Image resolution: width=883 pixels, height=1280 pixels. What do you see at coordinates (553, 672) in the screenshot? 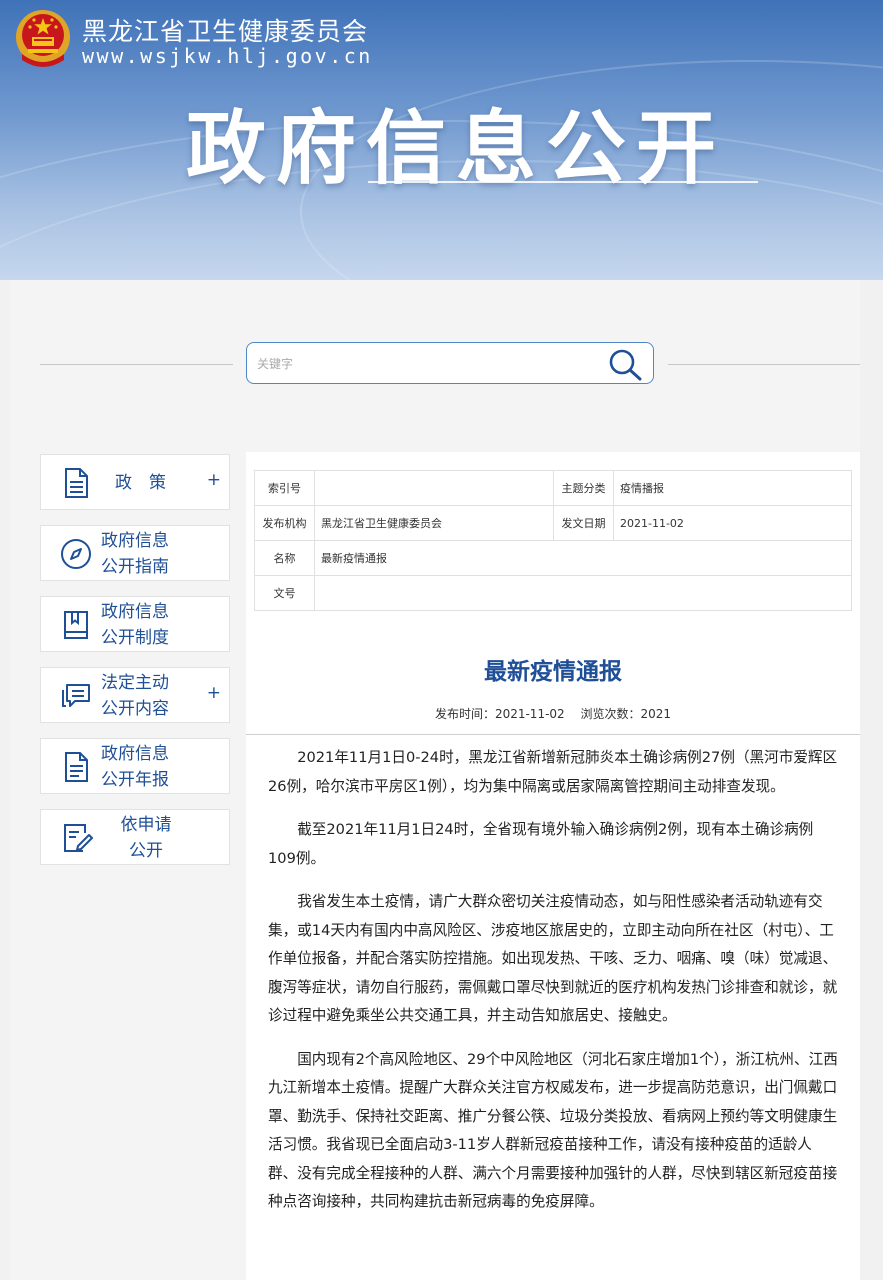
I see `article-title: 最新疫情通报` at bounding box center [553, 672].